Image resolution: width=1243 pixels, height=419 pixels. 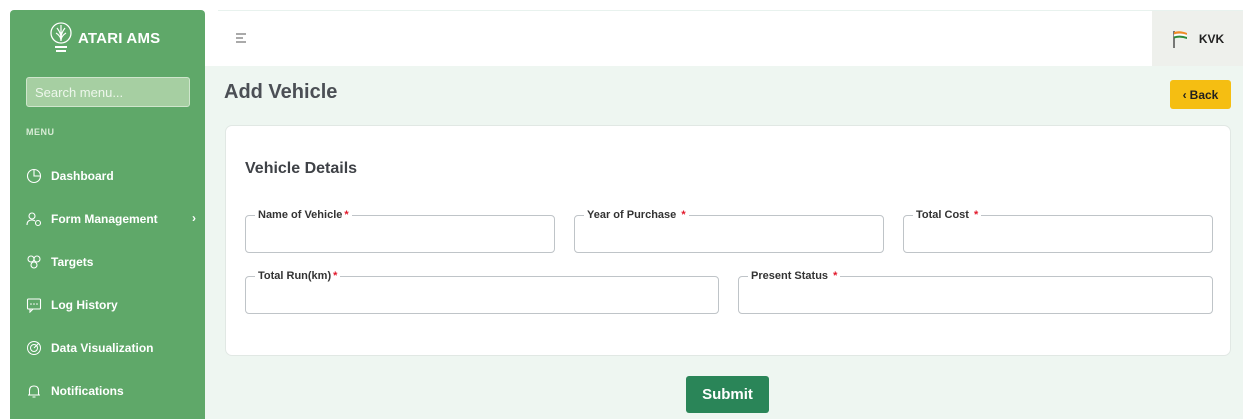 I want to click on field-label: Total Cost *, so click(x=947, y=215).